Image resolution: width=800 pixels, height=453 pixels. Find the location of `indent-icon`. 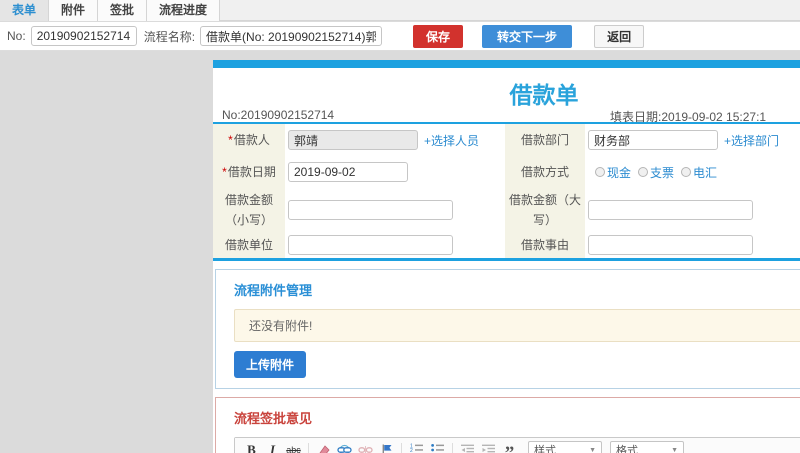

indent-icon is located at coordinates (488, 447).